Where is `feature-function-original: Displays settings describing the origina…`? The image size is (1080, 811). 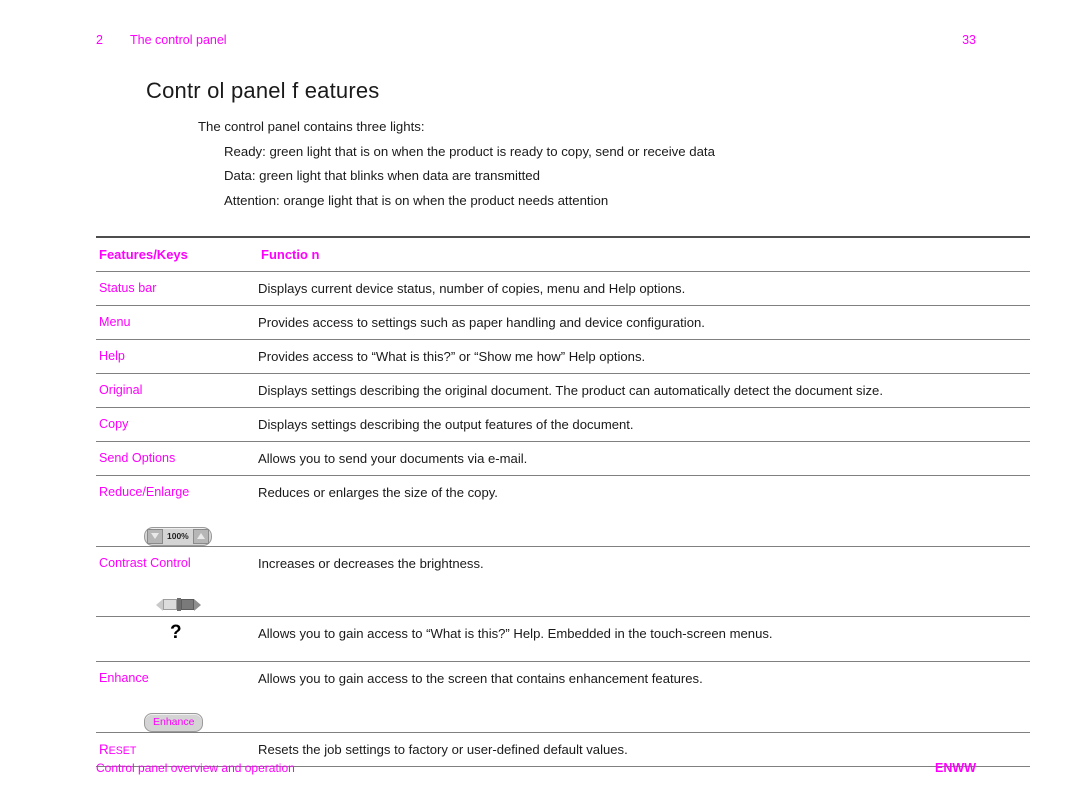 feature-function-original: Displays settings describing the origina… is located at coordinates (570, 390).